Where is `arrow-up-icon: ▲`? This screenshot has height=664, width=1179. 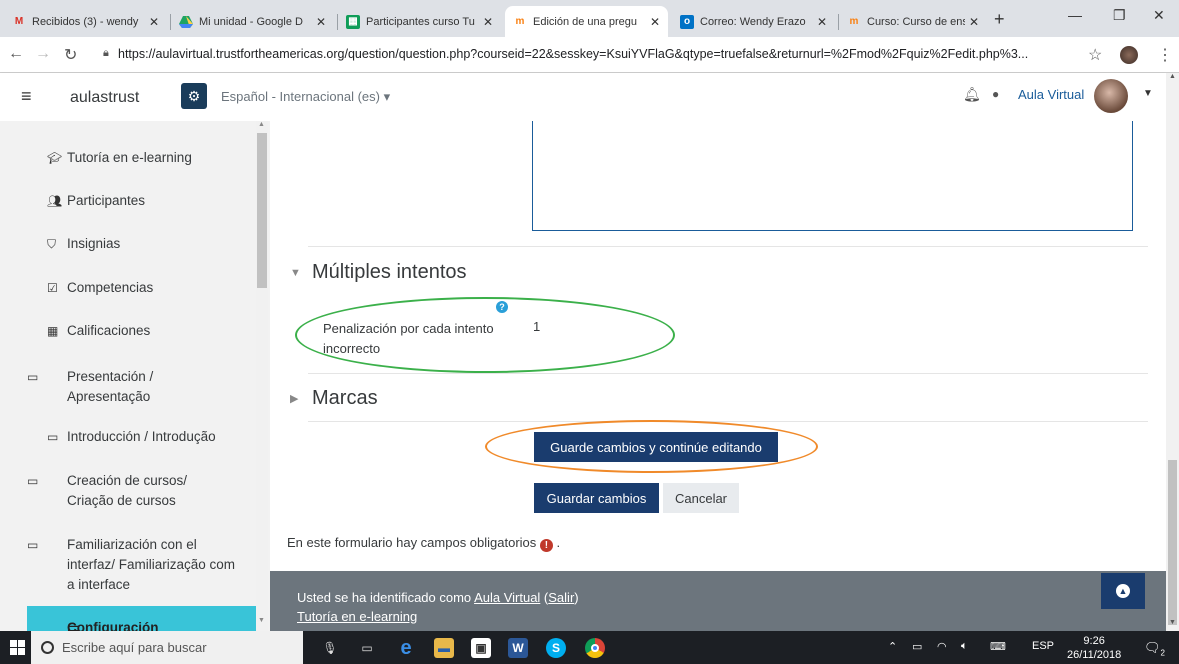 arrow-up-icon: ▲ is located at coordinates (1123, 591).